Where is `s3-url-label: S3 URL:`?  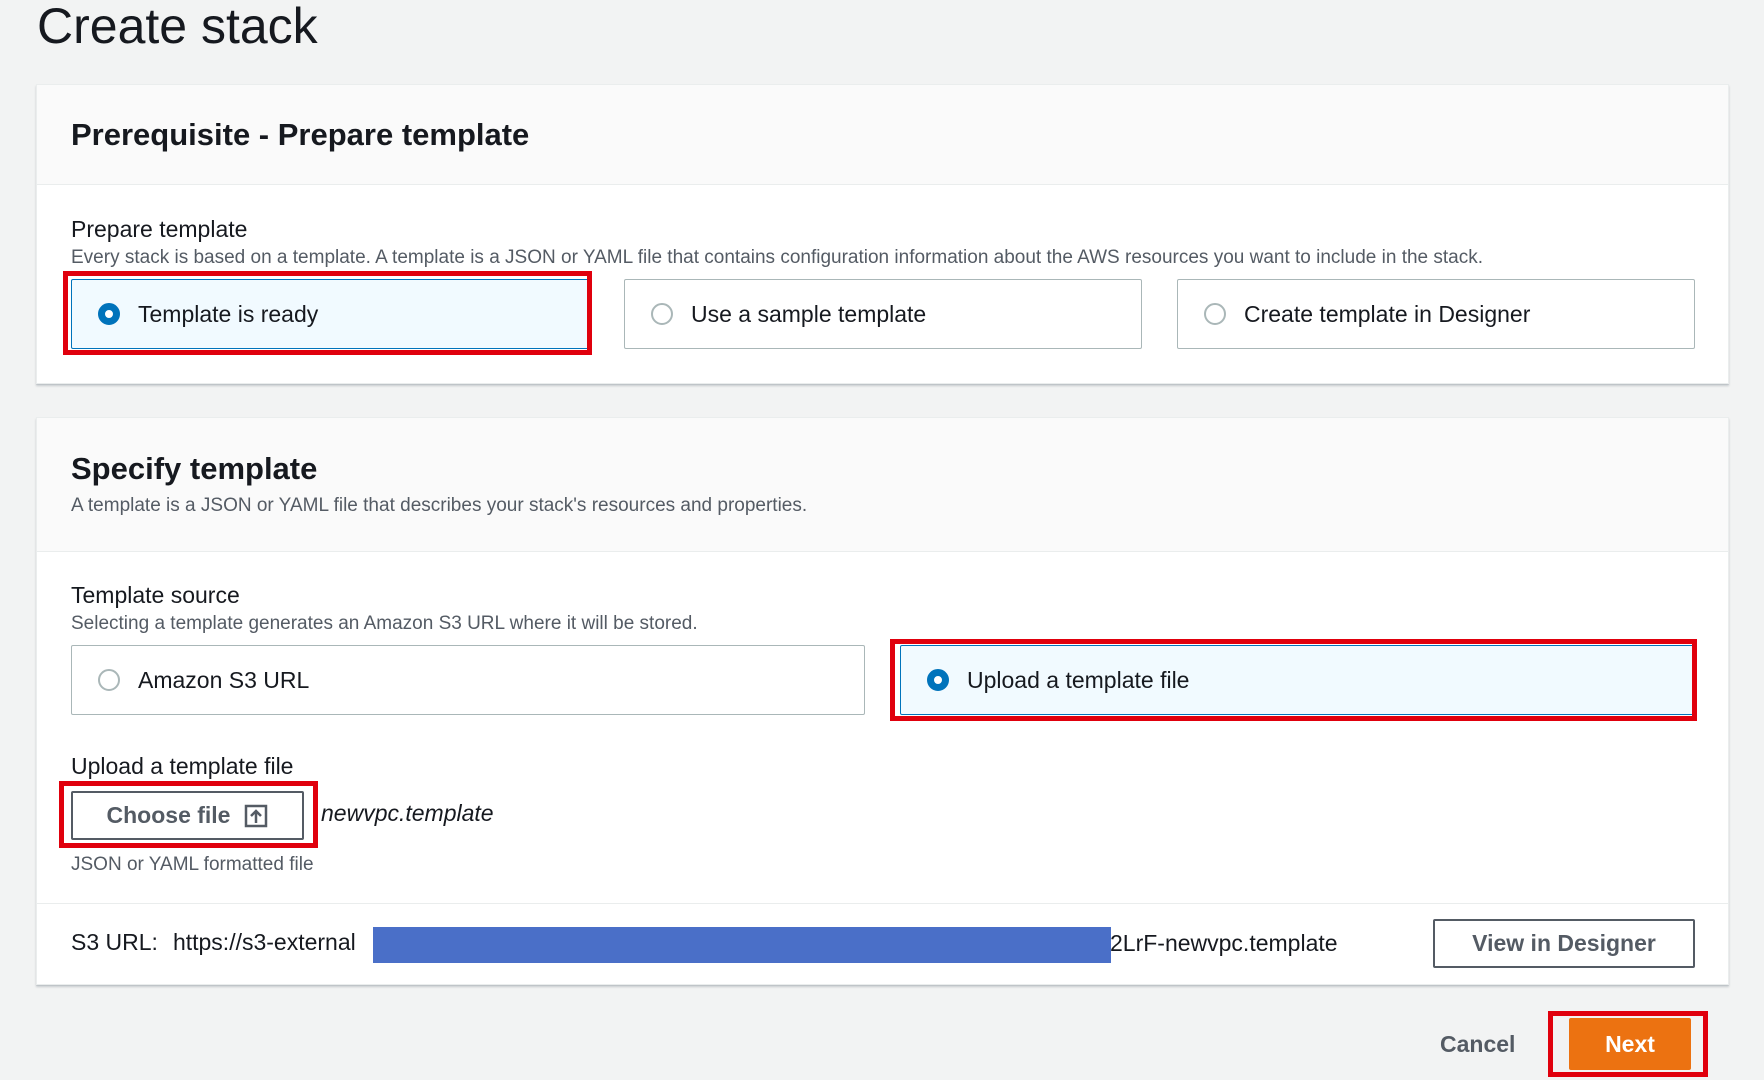 s3-url-label: S3 URL: is located at coordinates (114, 941).